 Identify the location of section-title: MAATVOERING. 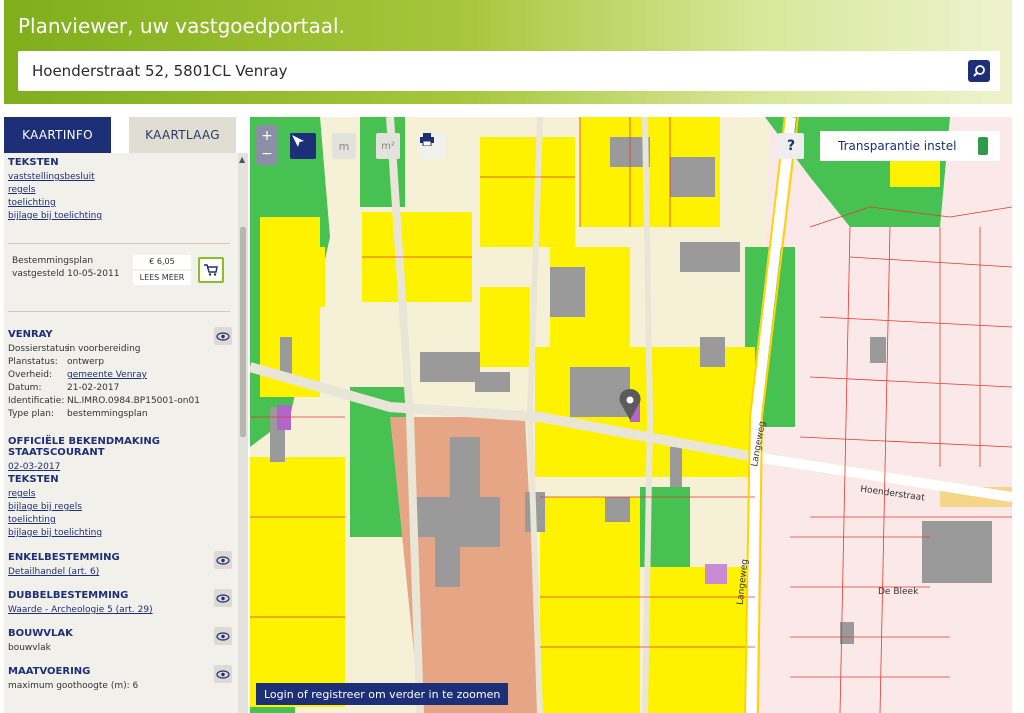
(49, 671).